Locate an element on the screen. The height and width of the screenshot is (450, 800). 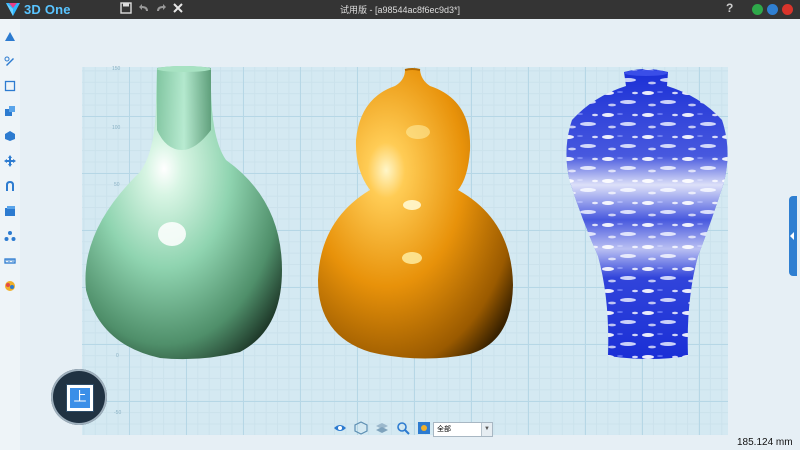
chevron-down-icon: ▼ is located at coordinates (486, 429).